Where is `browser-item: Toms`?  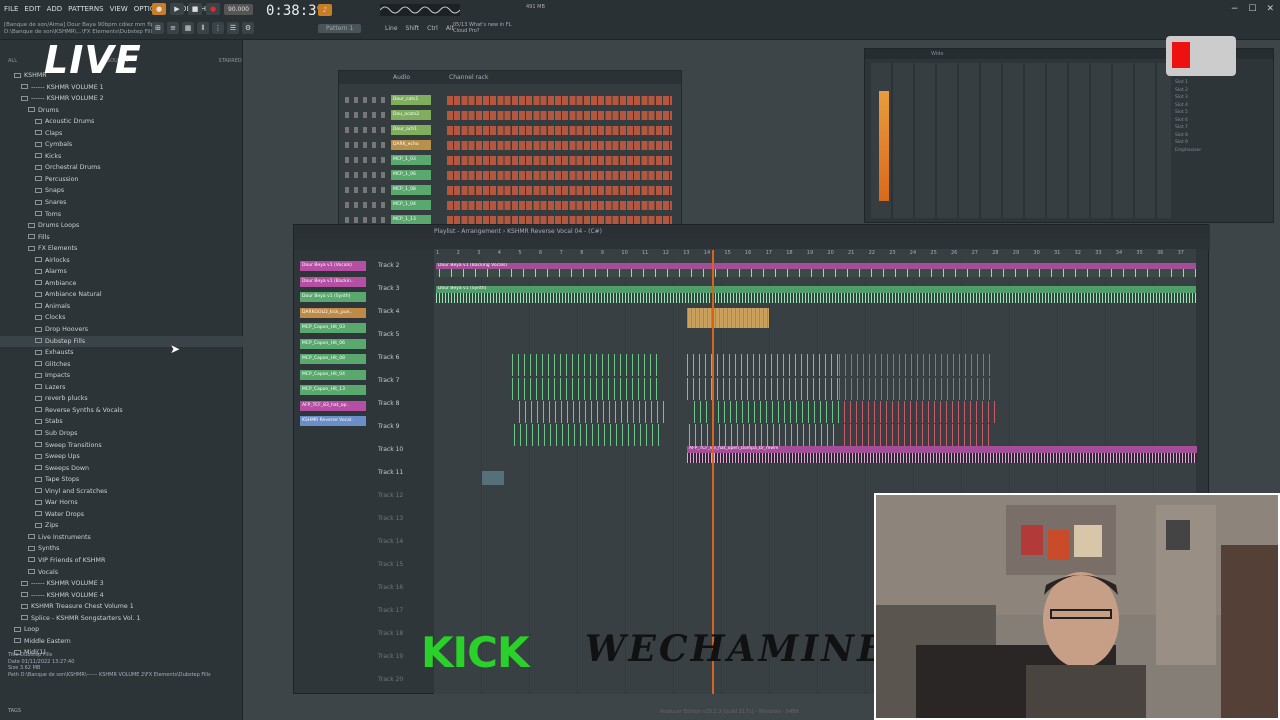
browser-item: Toms is located at coordinates (121, 215).